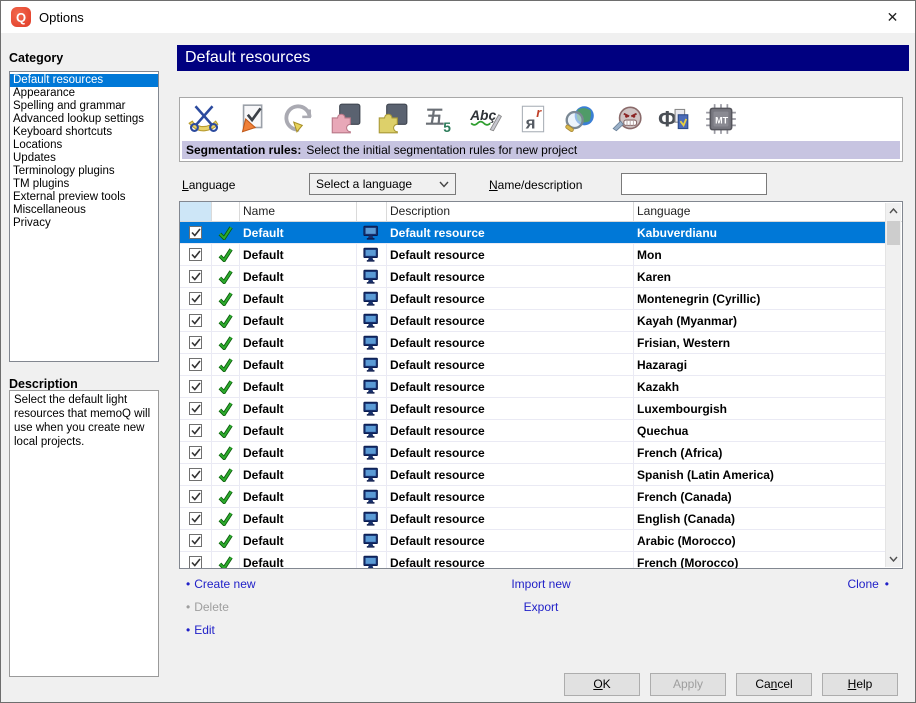  What do you see at coordinates (533, 321) in the screenshot?
I see `table-row: Default Default resource Kayah (Myanmar)` at bounding box center [533, 321].